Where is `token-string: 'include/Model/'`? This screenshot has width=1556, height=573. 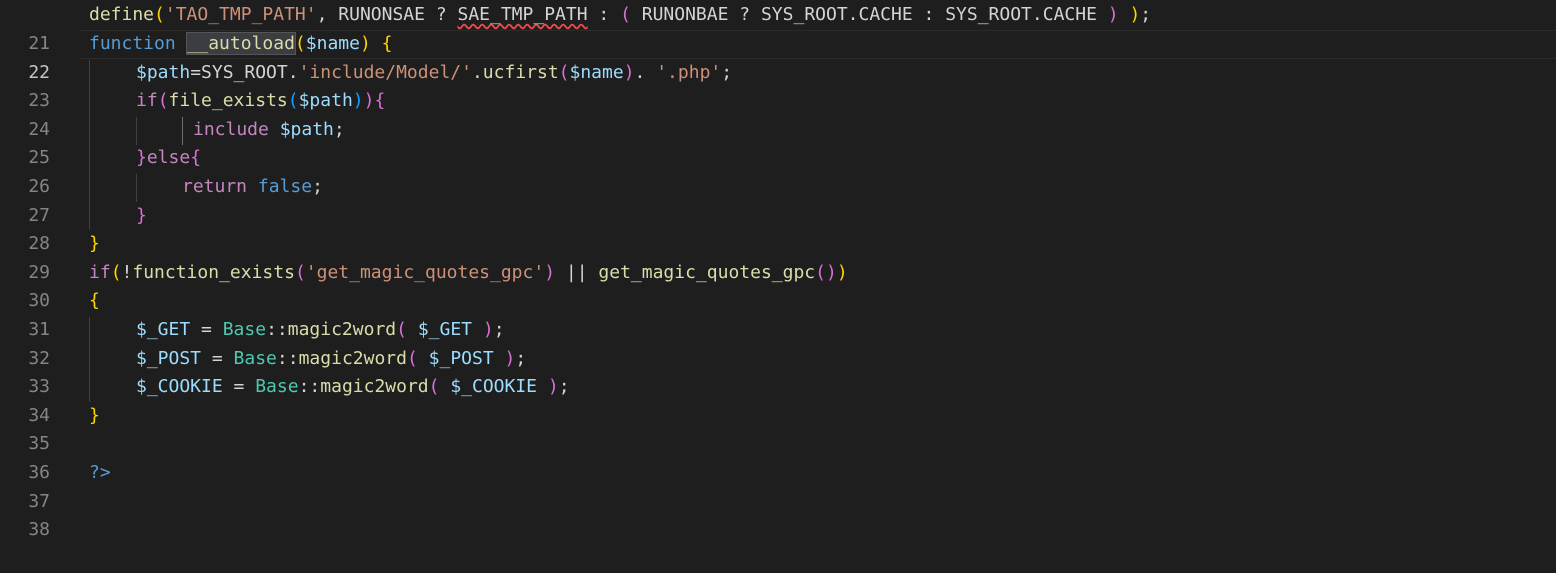
token-string: 'include/Model/' is located at coordinates (385, 72).